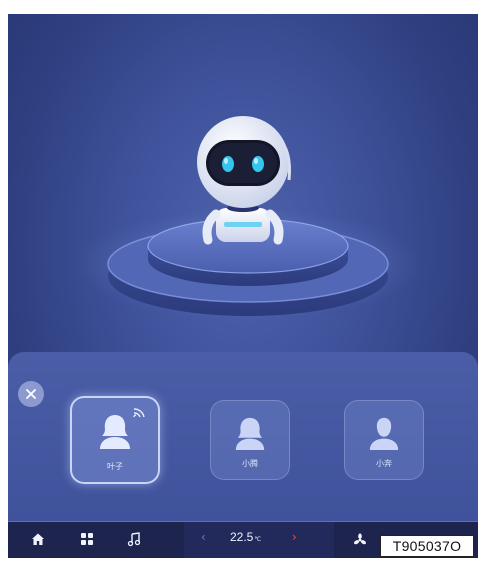 The height and width of the screenshot is (562, 484). Describe the element at coordinates (87, 539) in the screenshot. I see `apps-grid-icon` at that location.